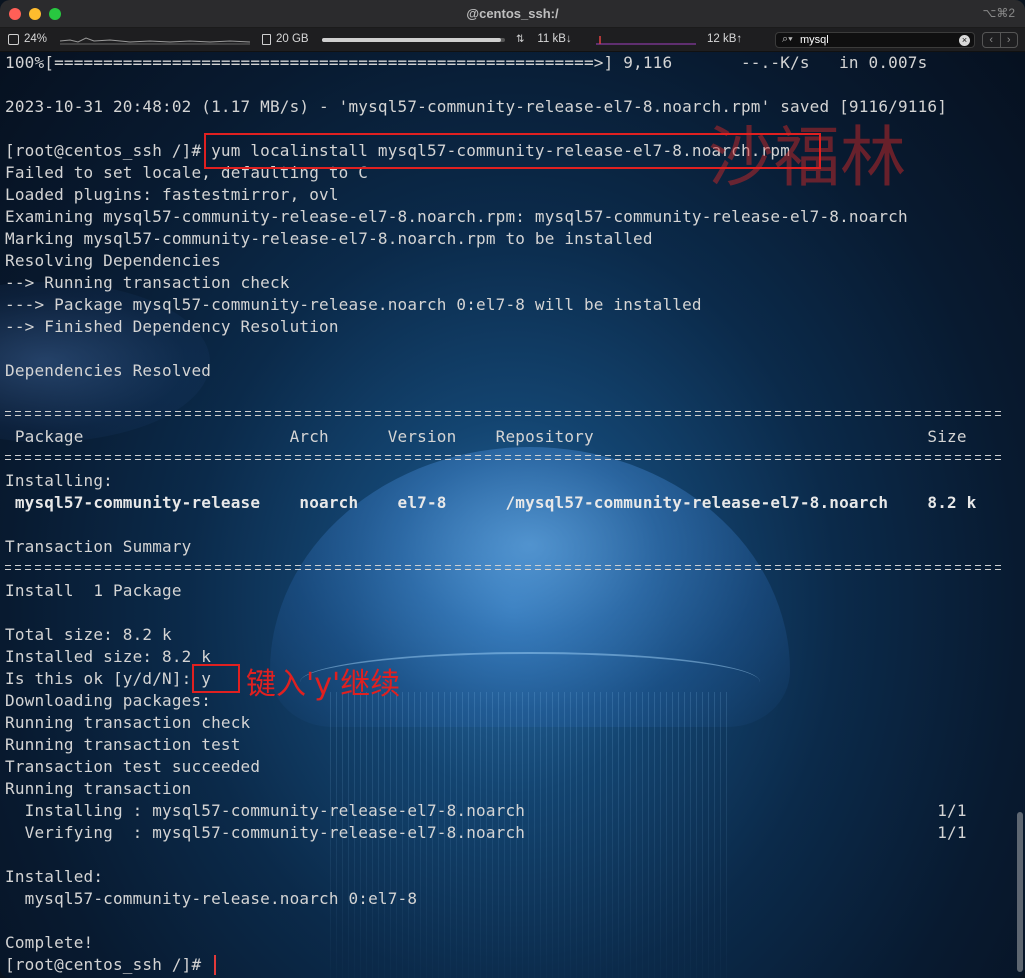 This screenshot has width=1025, height=978. What do you see at coordinates (108, 370) in the screenshot?
I see `terminal-line: Dependencies Resolved` at bounding box center [108, 370].